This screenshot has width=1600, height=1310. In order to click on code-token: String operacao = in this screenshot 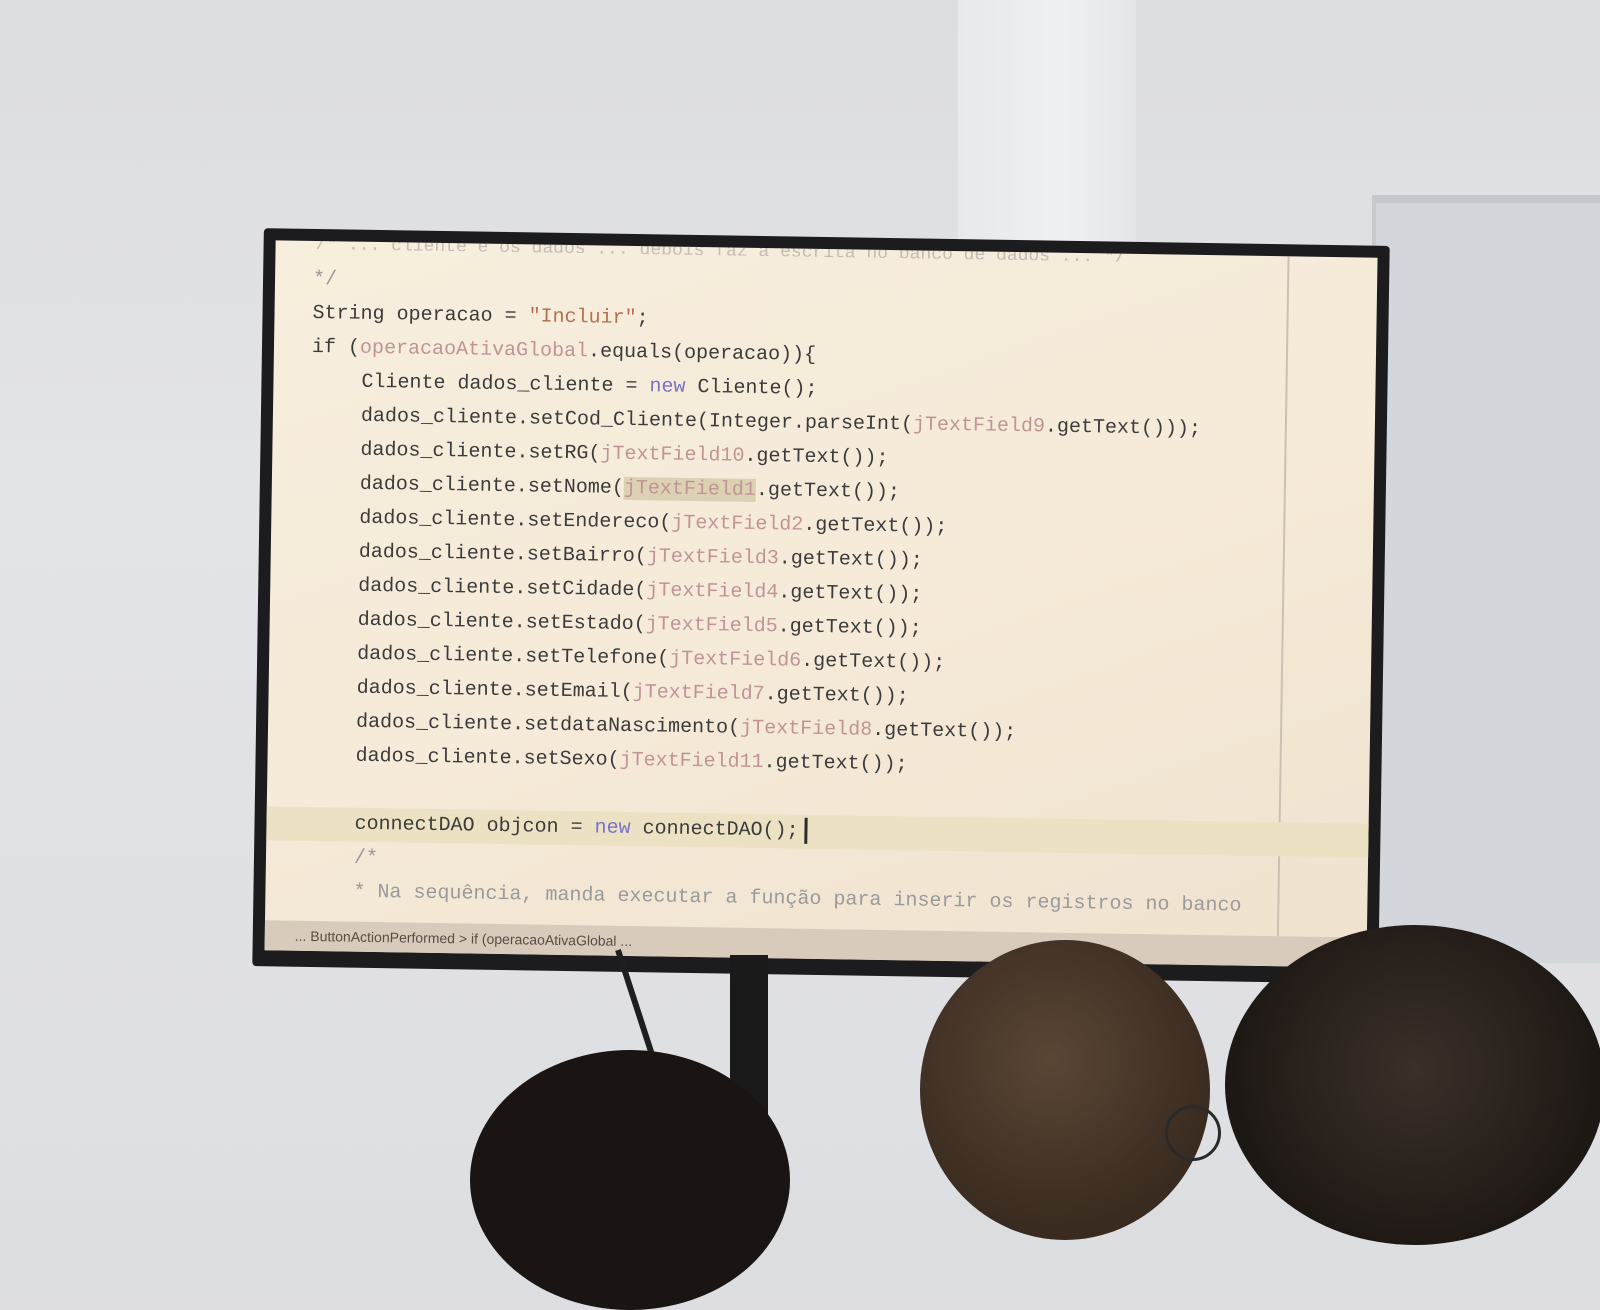, I will do `click(420, 315)`.